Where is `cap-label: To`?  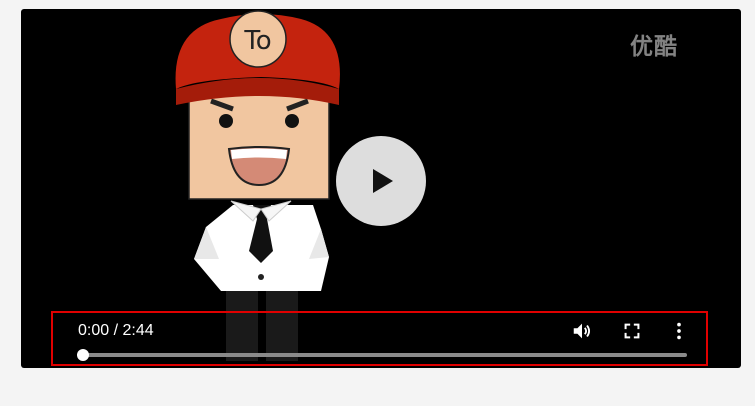
cap-label: To is located at coordinates (257, 41).